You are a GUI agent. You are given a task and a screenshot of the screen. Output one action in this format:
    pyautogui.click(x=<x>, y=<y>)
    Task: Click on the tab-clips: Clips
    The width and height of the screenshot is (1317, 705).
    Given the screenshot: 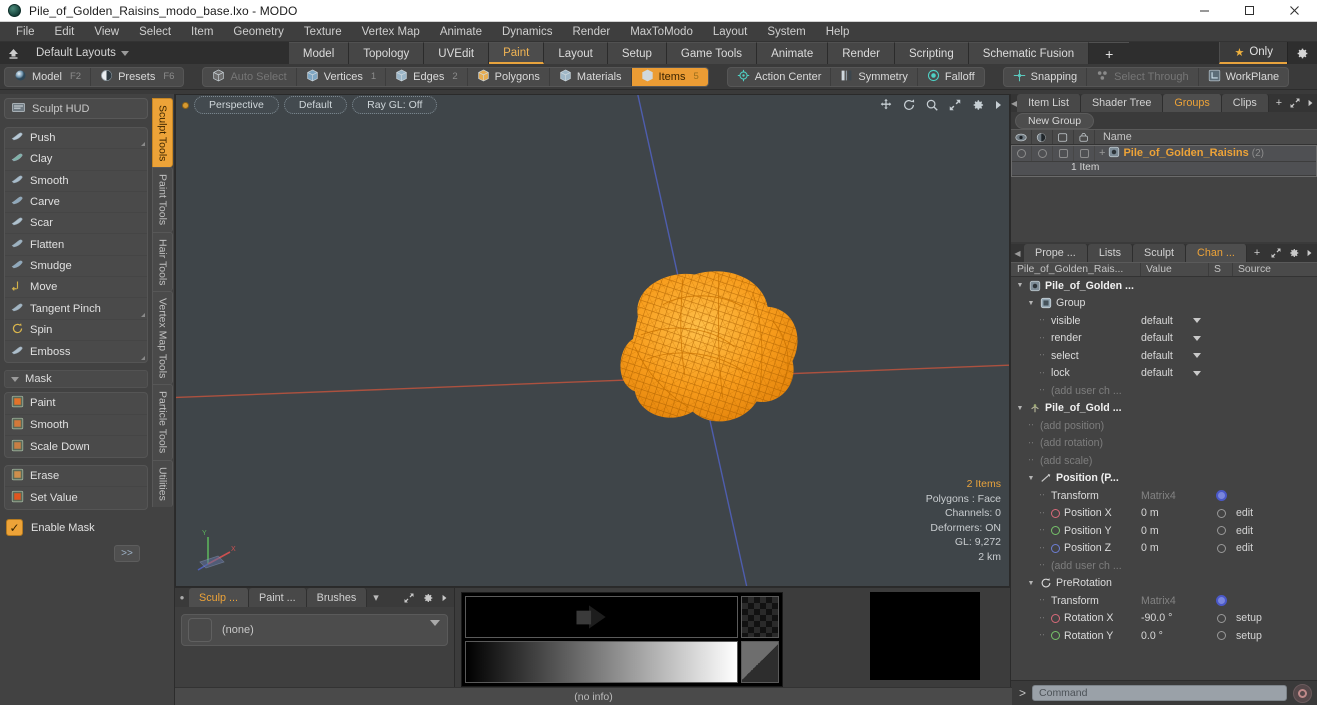 What is the action you would take?
    pyautogui.click(x=1245, y=103)
    